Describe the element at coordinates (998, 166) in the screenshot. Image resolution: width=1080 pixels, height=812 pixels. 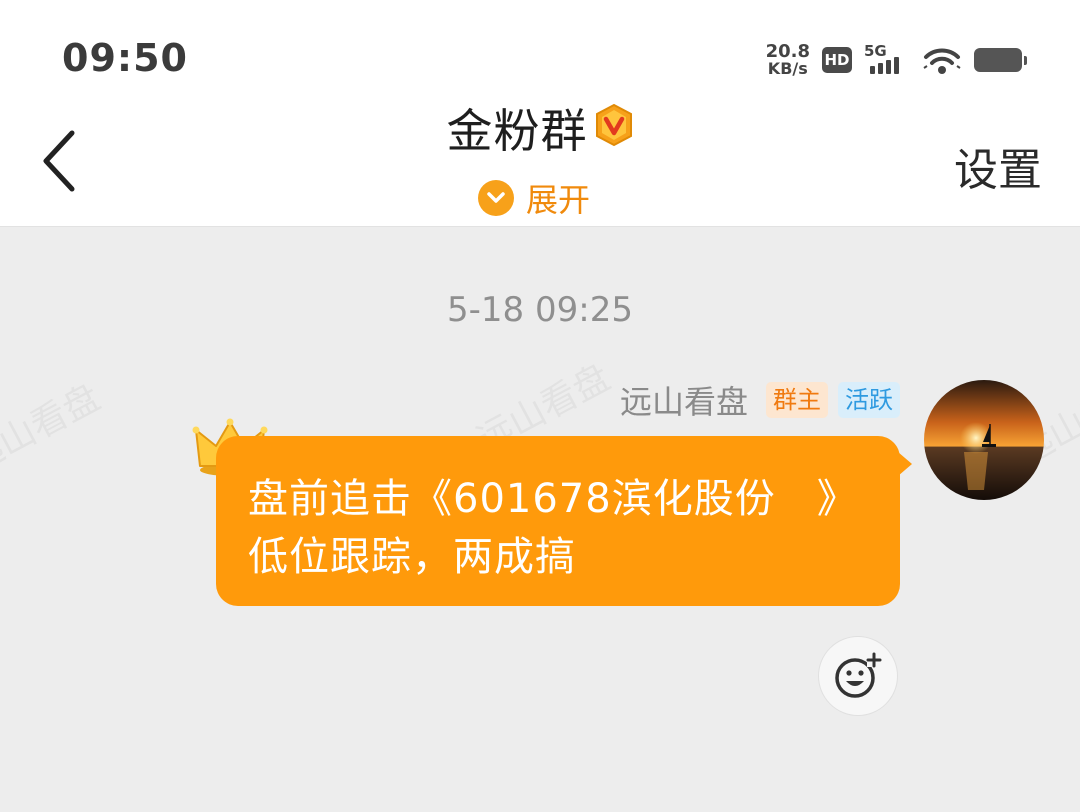
I see `settings-button: 设置` at that location.